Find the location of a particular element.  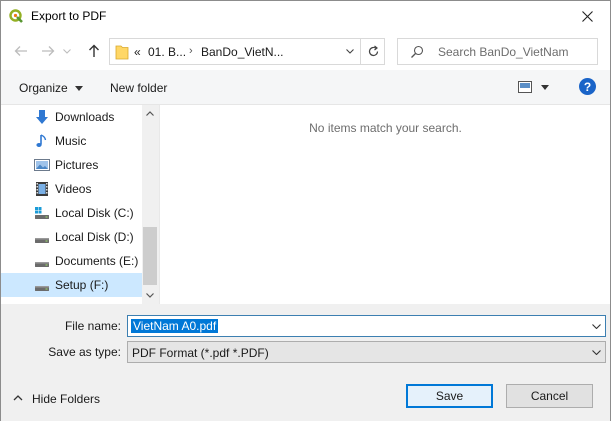

save-as-type-select: PDF Format (*.pdf *.PDF) is located at coordinates (366, 352).